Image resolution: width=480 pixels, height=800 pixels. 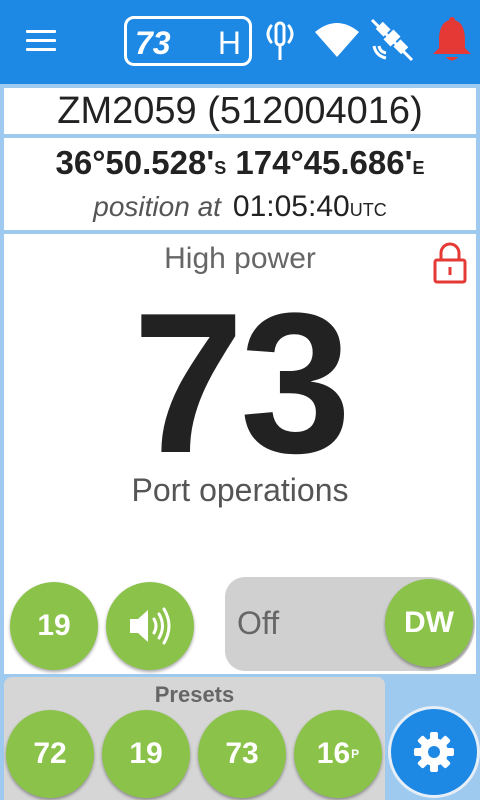 I want to click on satellite-off-icon, so click(x=392, y=40).